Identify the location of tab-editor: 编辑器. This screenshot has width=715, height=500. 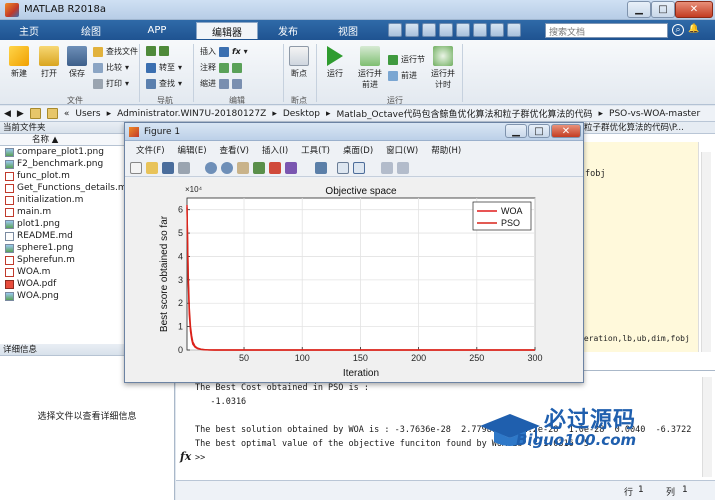
(227, 30).